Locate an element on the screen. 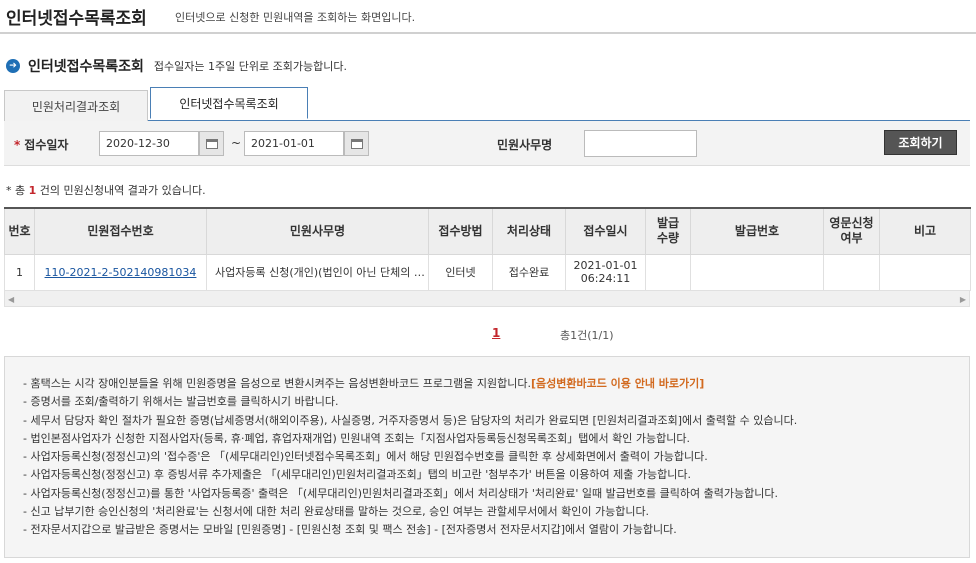 The height and width of the screenshot is (563, 976). cell-status: 접수완료 is located at coordinates (529, 272).